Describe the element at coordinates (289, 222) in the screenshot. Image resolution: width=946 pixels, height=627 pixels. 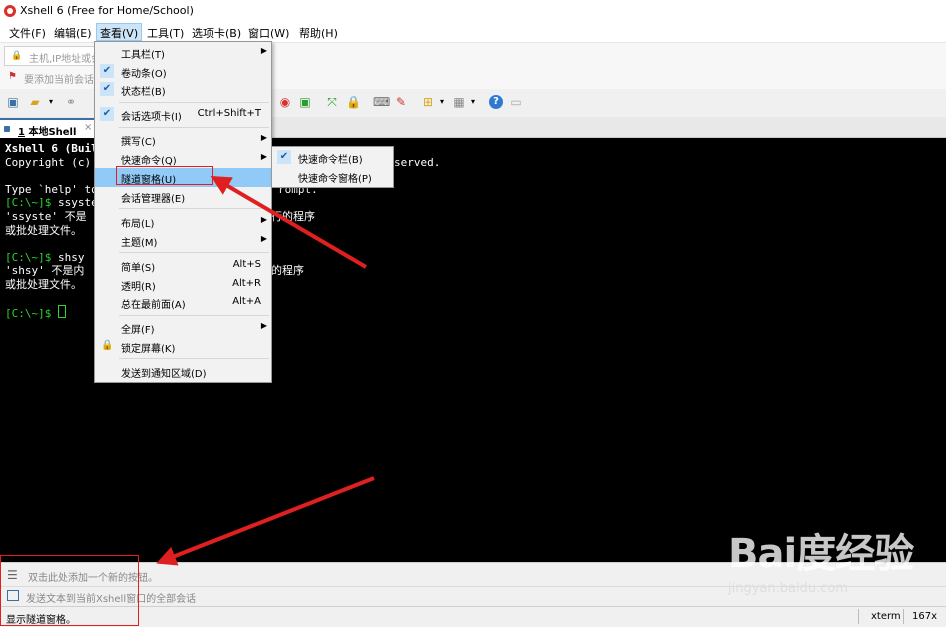
I see `arrow-to-tunnel-menu` at that location.